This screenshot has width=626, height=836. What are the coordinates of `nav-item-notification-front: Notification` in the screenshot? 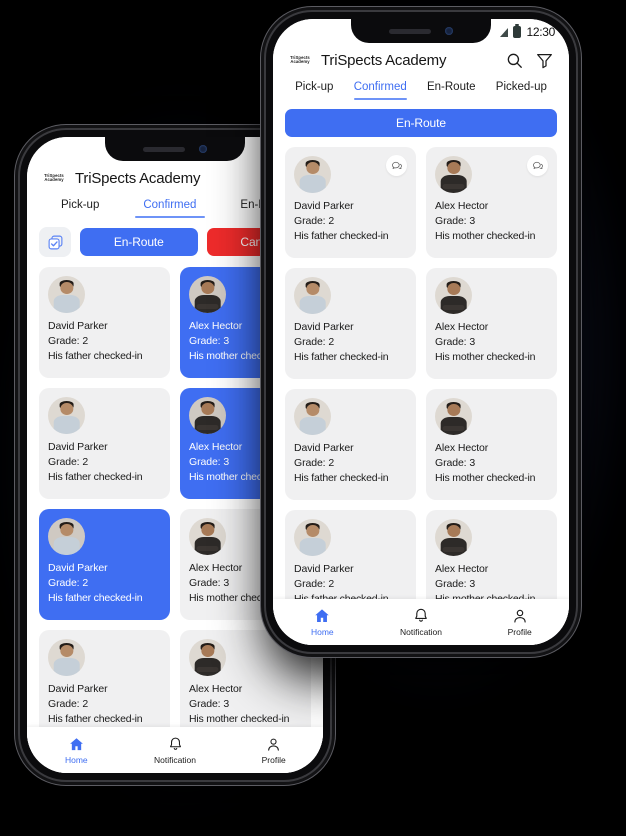 It's located at (421, 622).